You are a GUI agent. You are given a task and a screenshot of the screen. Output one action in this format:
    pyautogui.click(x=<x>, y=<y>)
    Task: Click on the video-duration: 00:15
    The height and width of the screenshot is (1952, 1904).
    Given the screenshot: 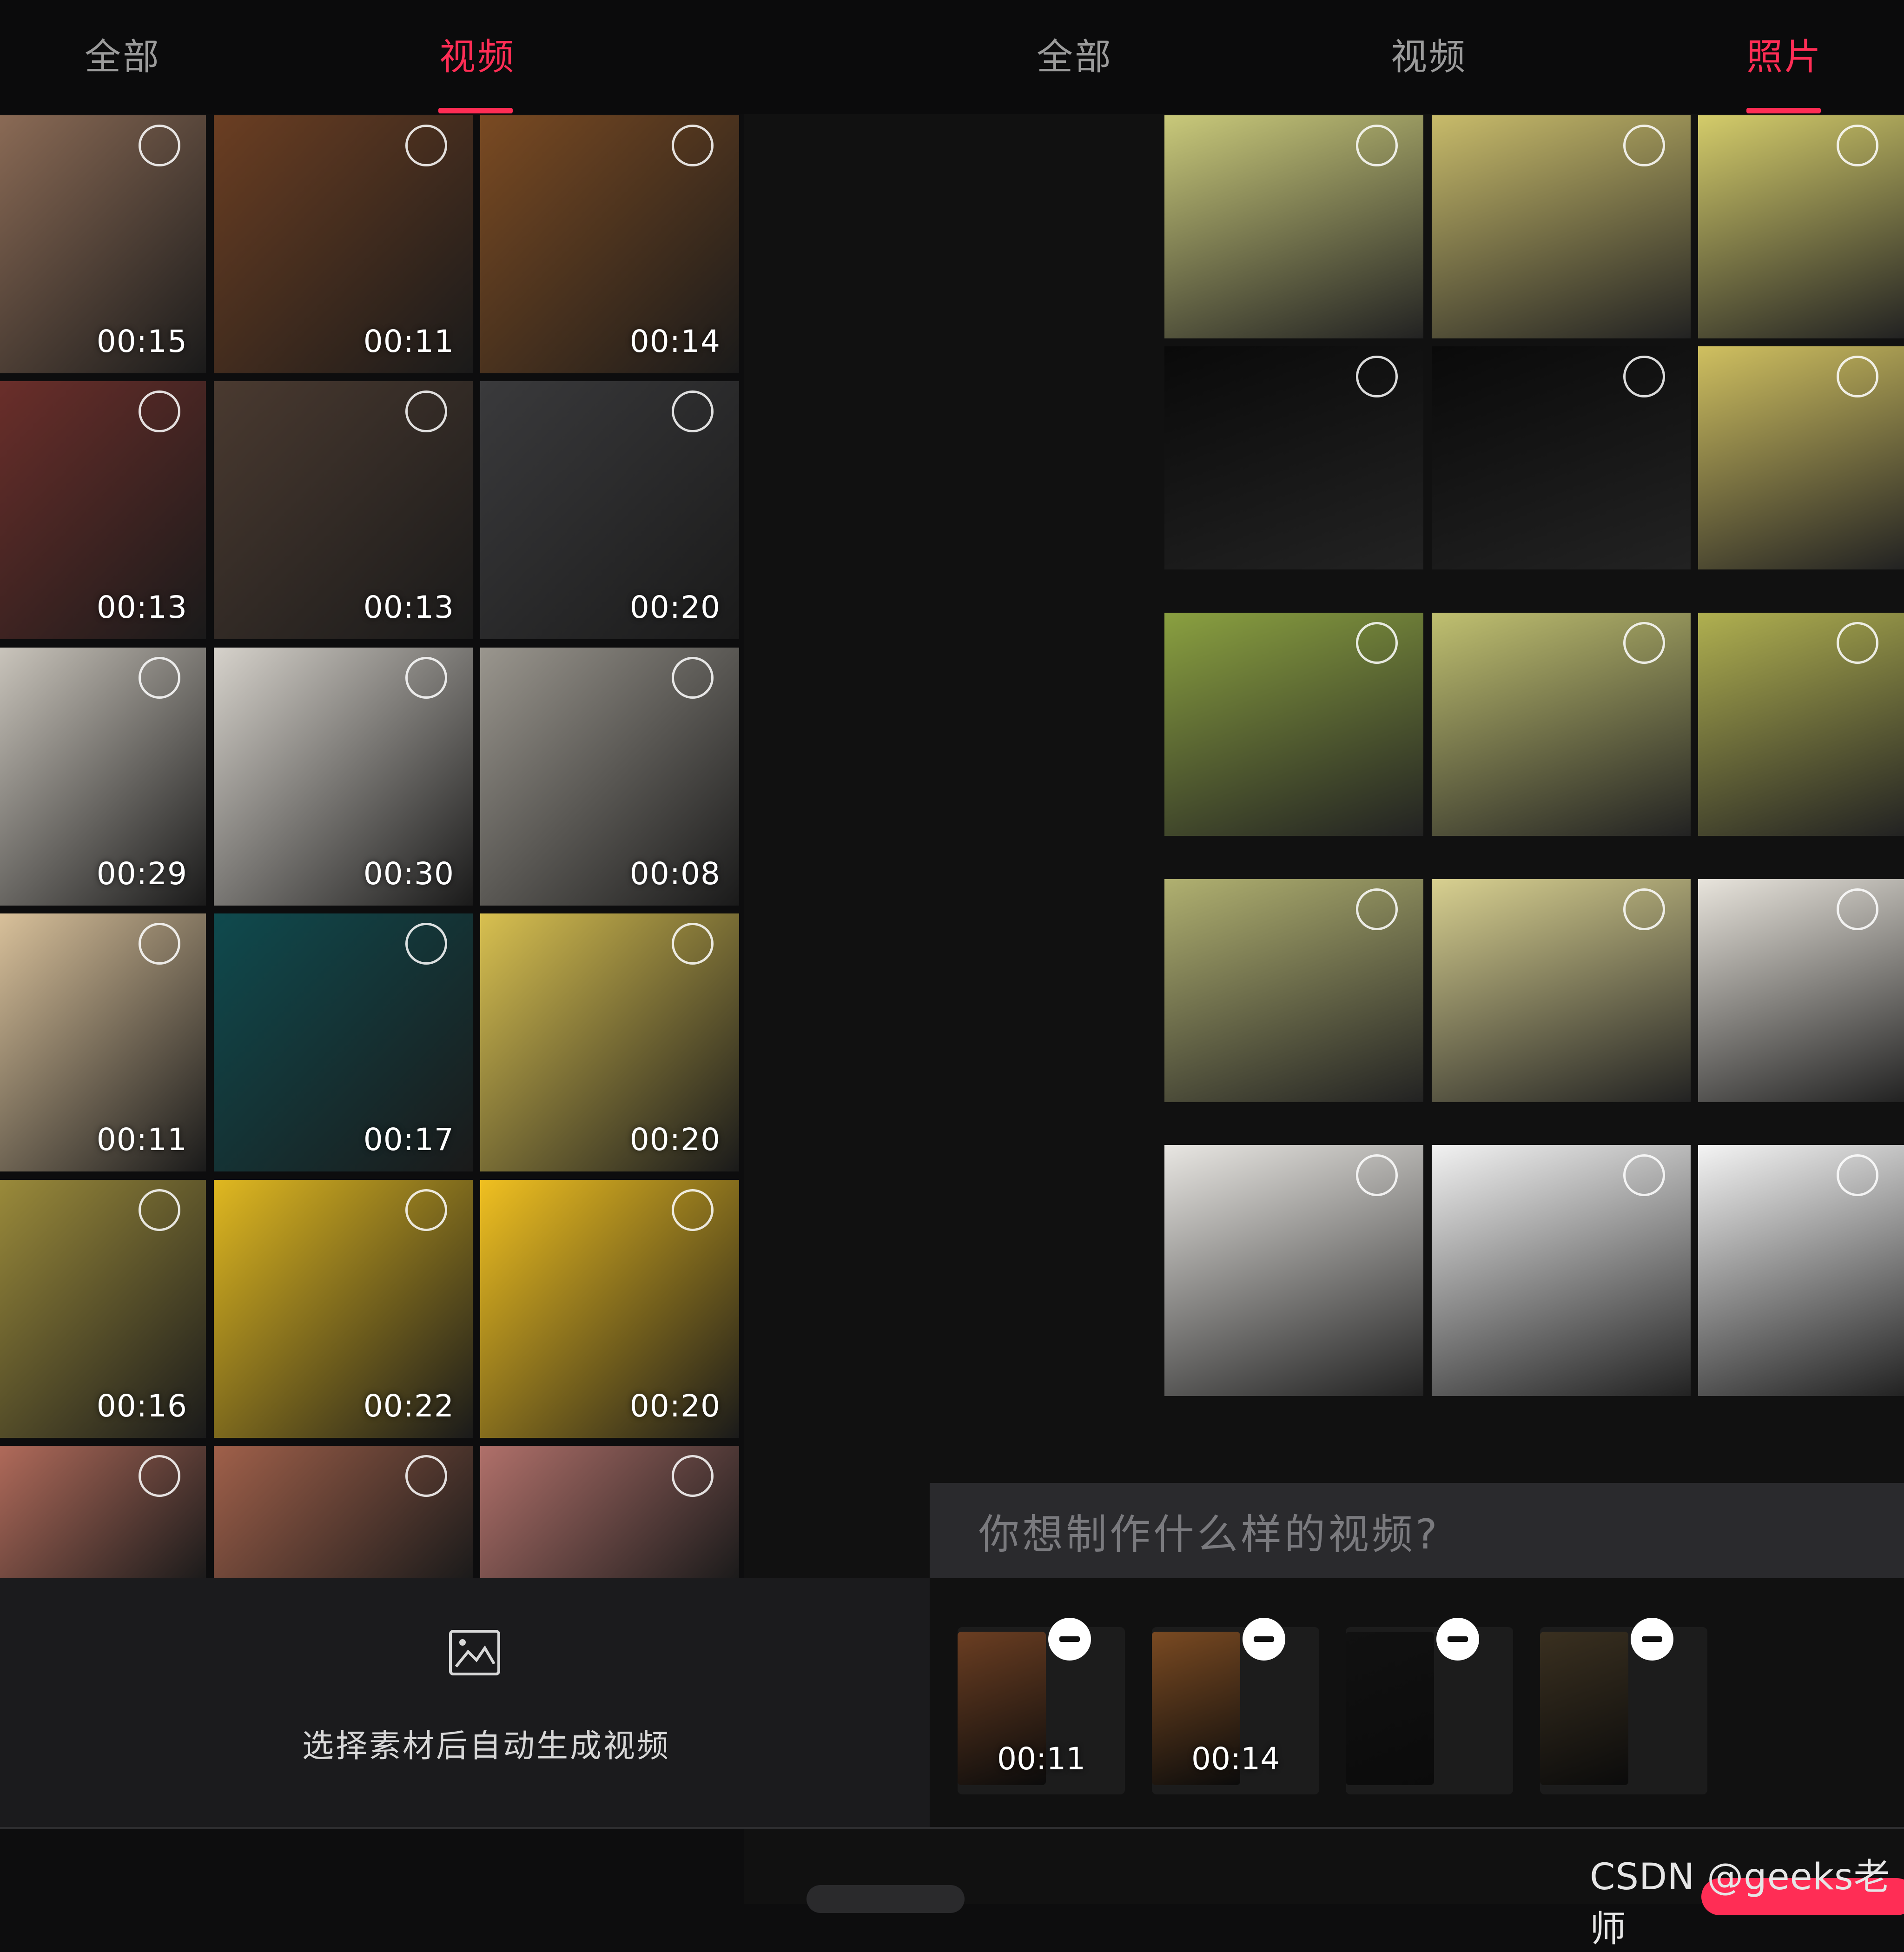 What is the action you would take?
    pyautogui.click(x=141, y=341)
    